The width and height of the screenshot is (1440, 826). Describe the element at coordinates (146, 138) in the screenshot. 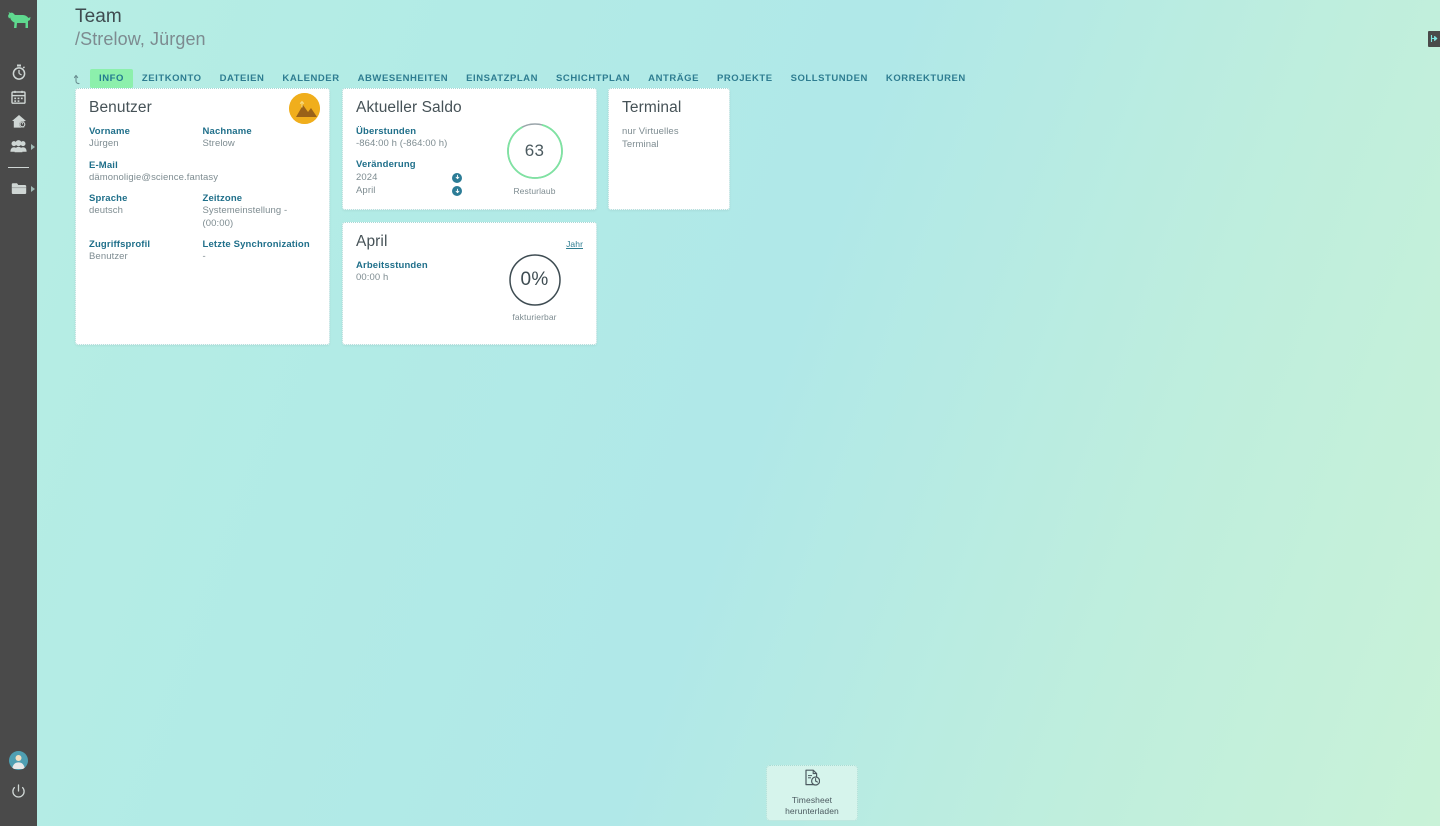

I see `field-vorname: Vorname Jürgen` at that location.